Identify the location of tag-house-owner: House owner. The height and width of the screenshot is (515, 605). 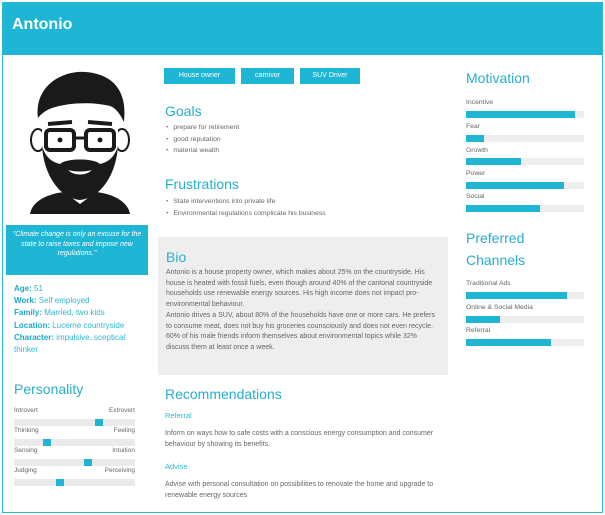
(199, 76).